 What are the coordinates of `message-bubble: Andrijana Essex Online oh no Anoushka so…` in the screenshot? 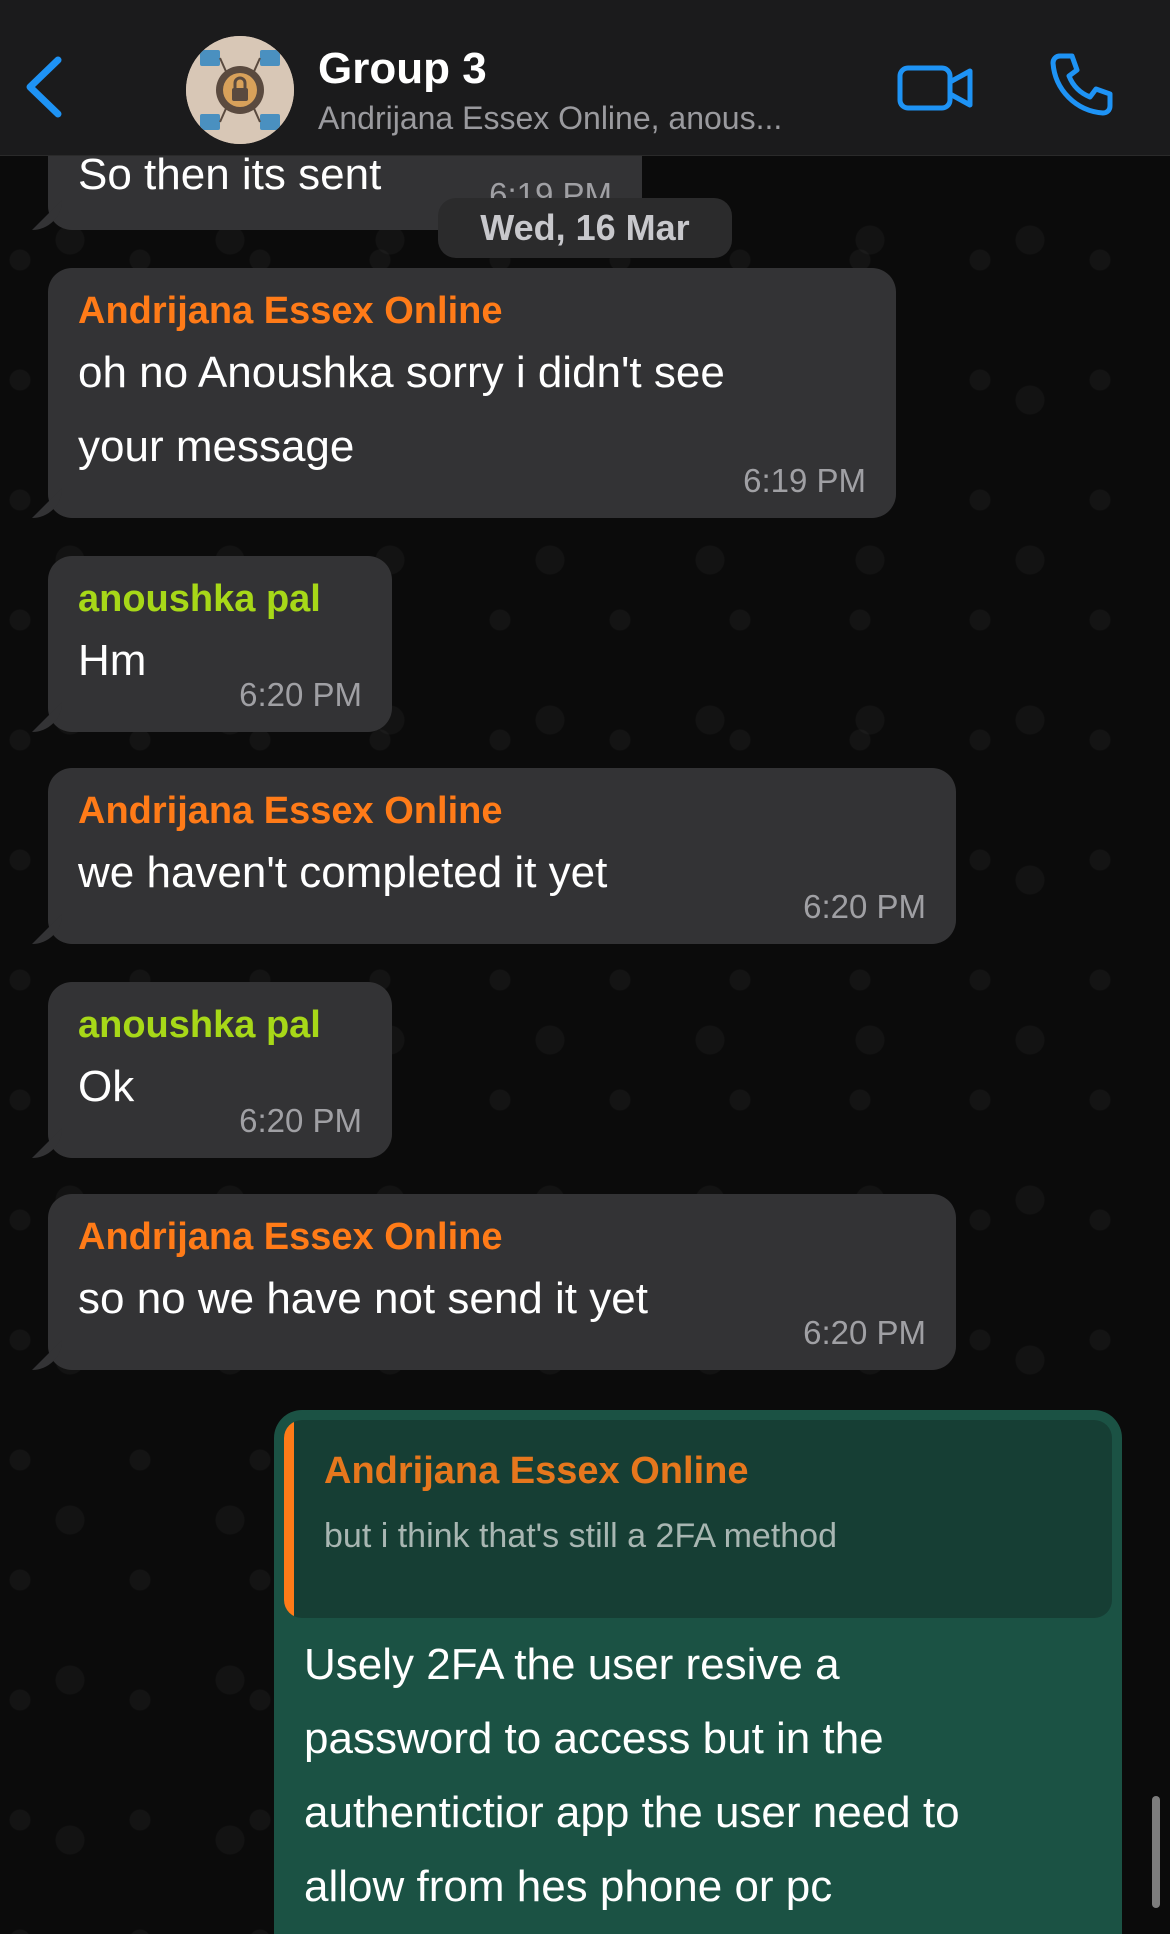 It's located at (472, 393).